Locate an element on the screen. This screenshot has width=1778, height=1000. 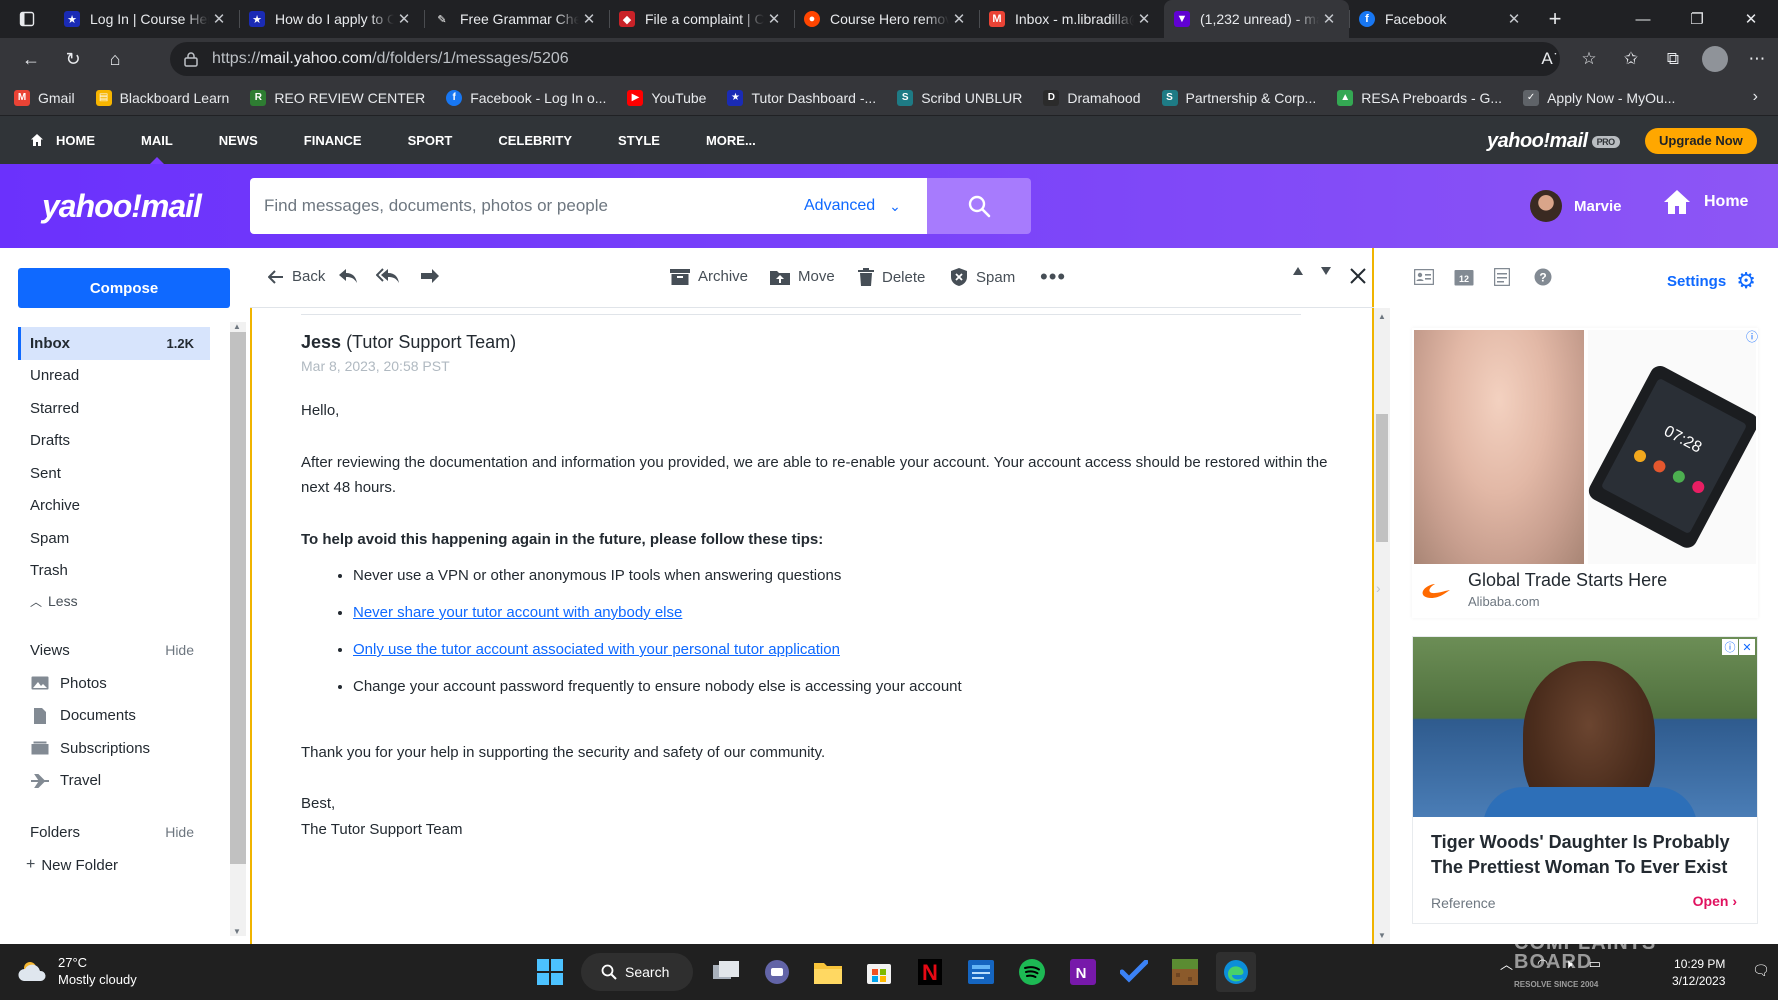
folder-sent: Sent is located at coordinates (114, 473).